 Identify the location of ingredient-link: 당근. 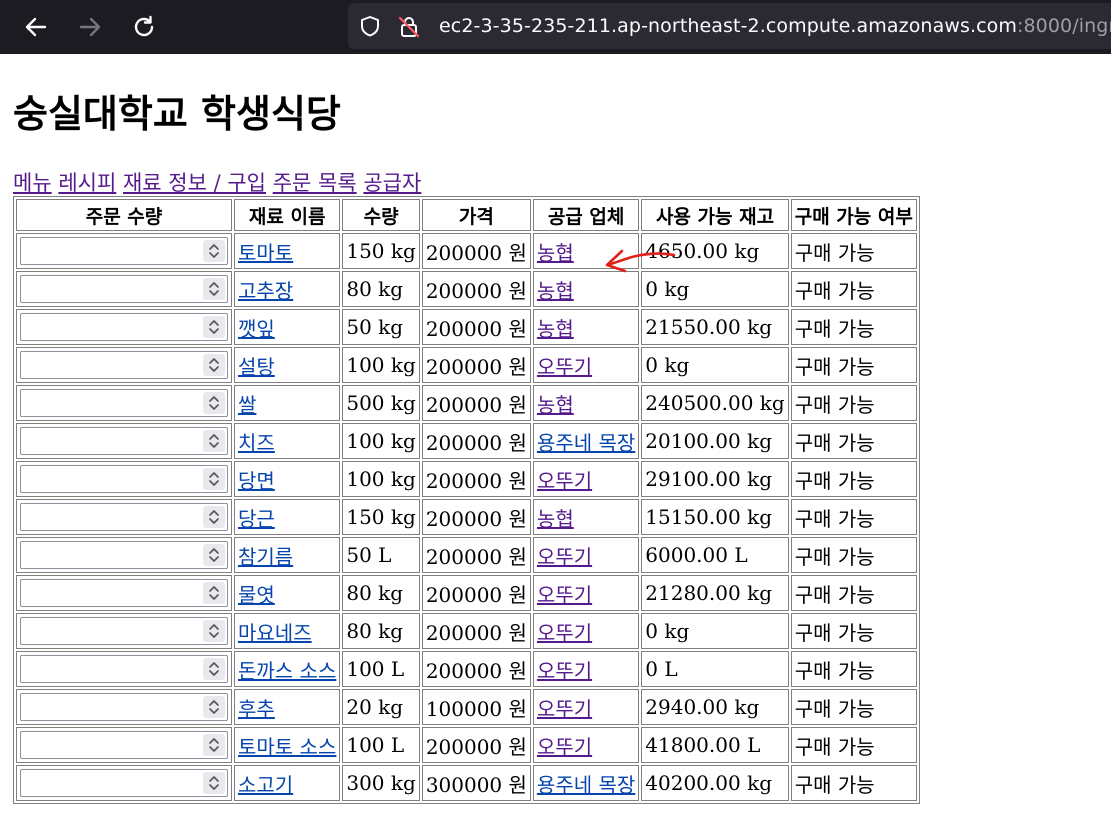
(256, 519).